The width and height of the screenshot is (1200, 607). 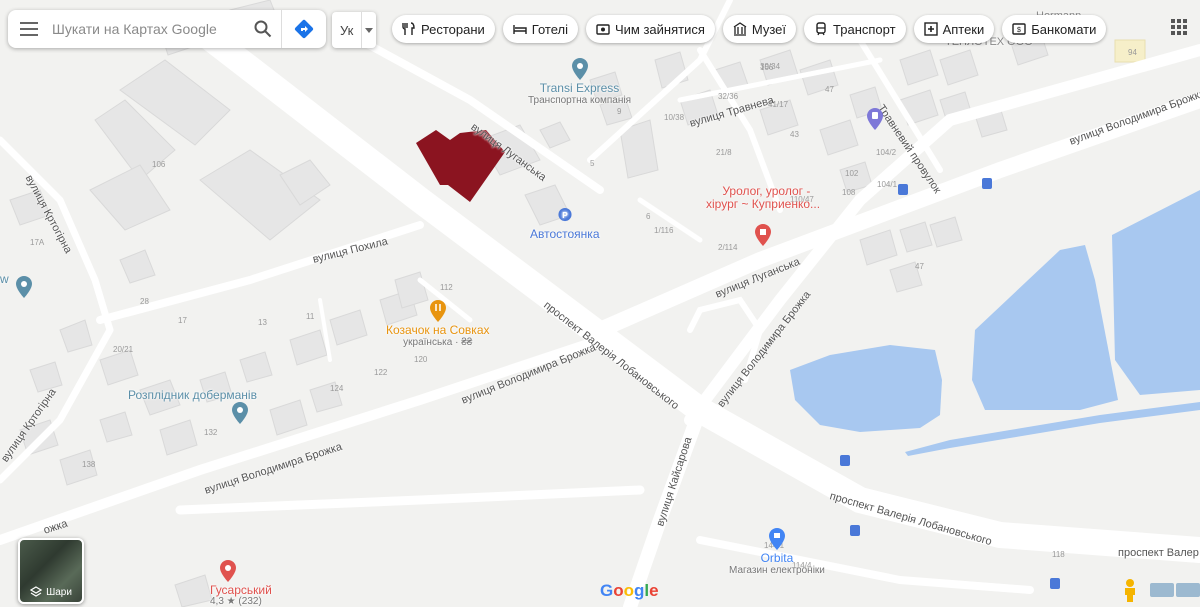 What do you see at coordinates (875, 119) in the screenshot?
I see `transit-pin-icon` at bounding box center [875, 119].